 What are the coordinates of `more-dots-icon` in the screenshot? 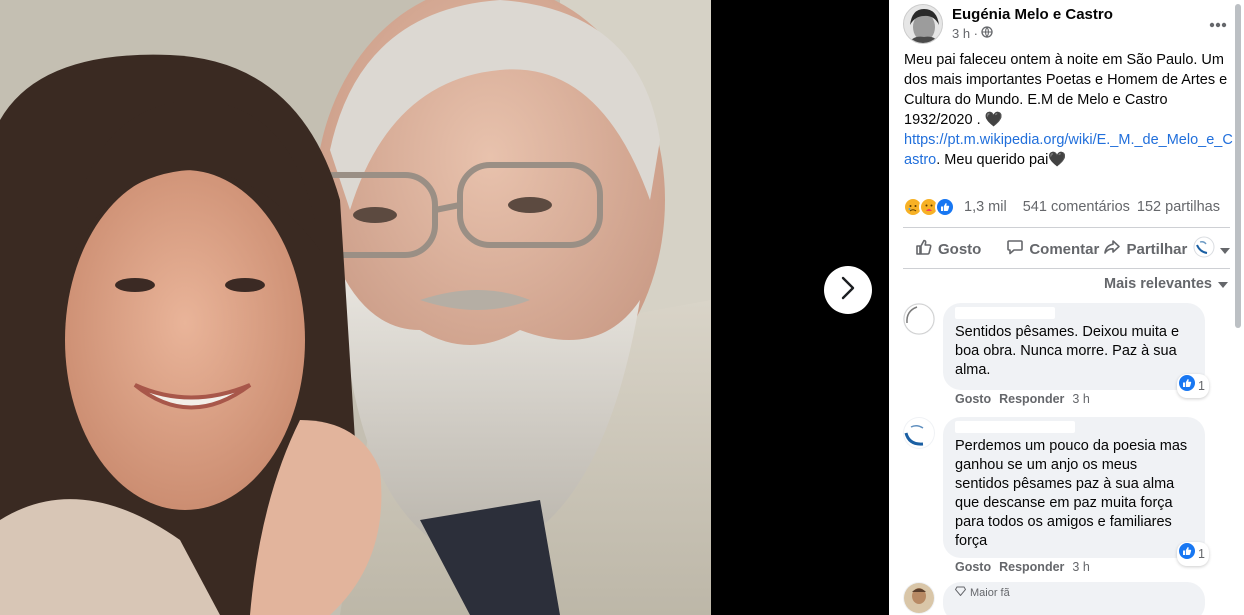 It's located at (1218, 24).